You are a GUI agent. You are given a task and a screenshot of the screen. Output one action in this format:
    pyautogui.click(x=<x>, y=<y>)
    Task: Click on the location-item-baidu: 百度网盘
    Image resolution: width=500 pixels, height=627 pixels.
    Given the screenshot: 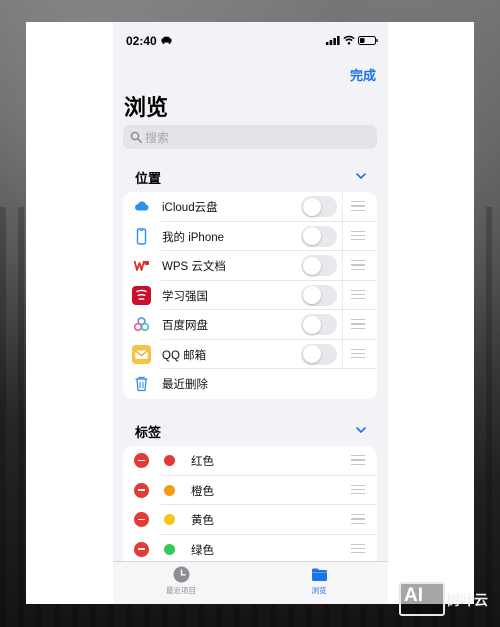 What is the action you would take?
    pyautogui.click(x=250, y=325)
    